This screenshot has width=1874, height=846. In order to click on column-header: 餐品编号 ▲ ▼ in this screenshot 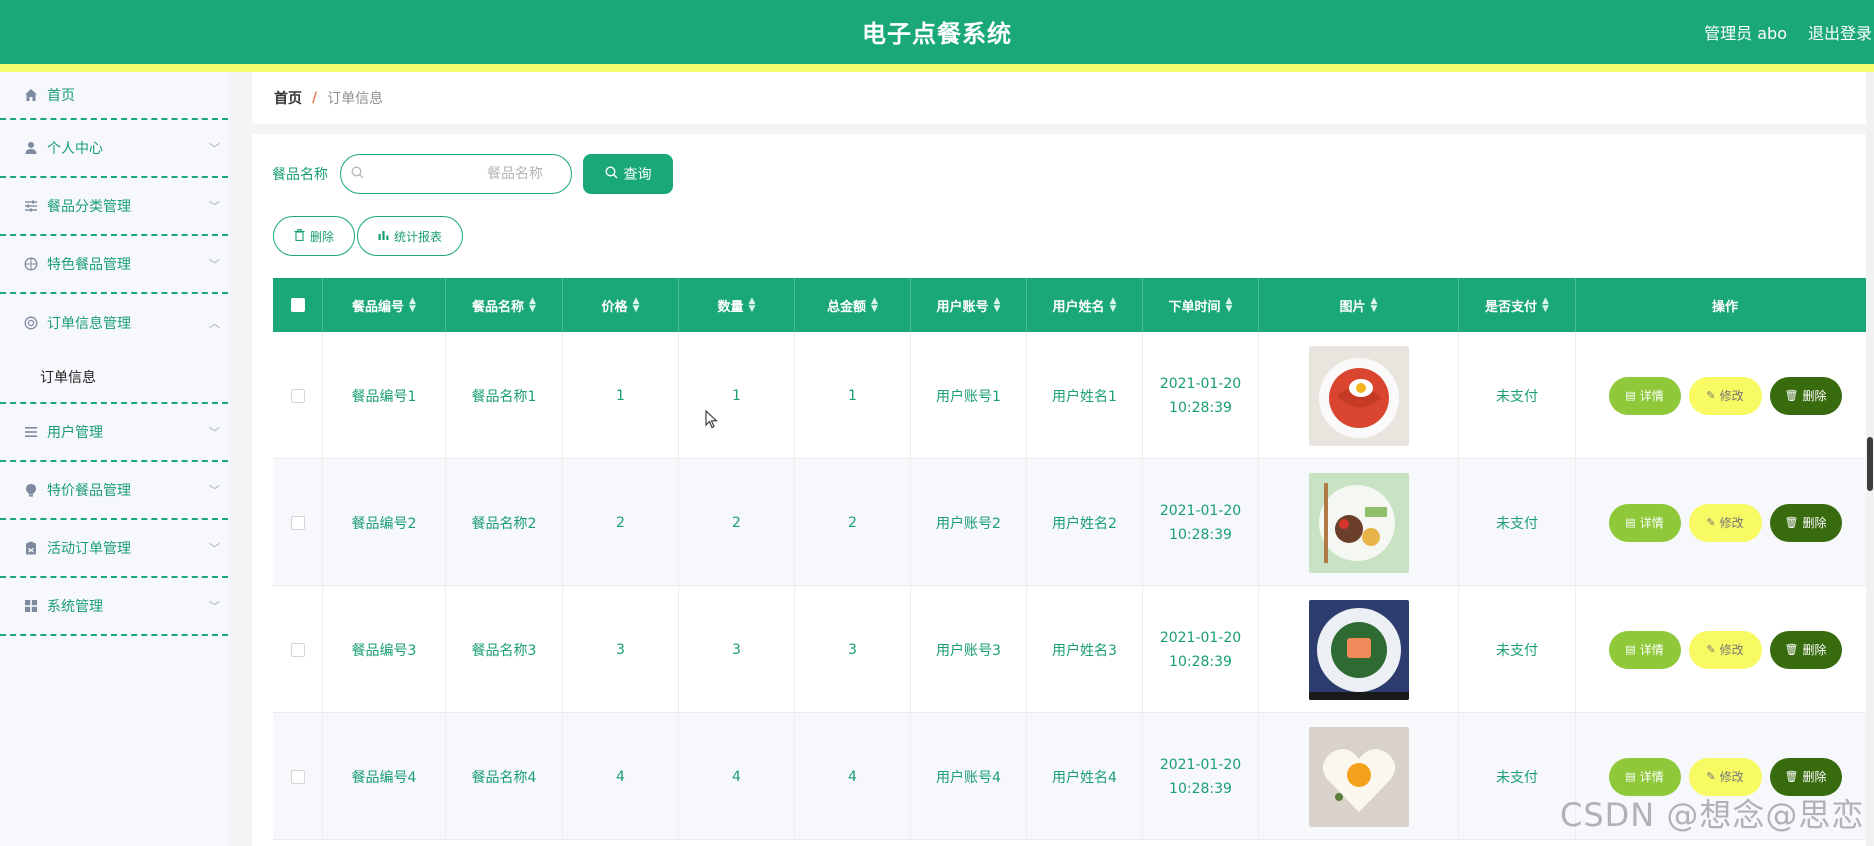, I will do `click(384, 305)`.